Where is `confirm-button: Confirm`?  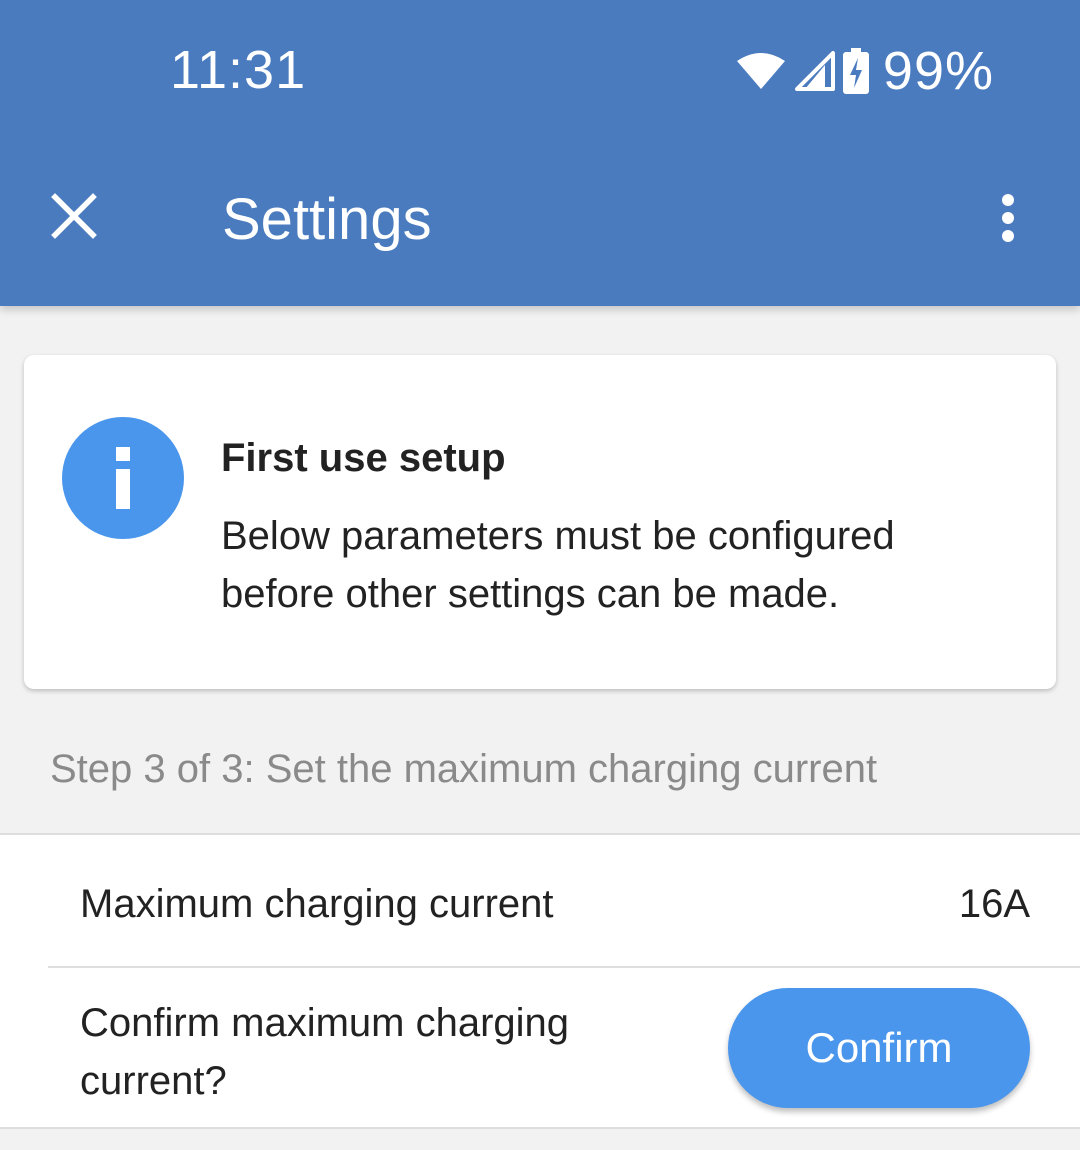
confirm-button: Confirm is located at coordinates (879, 1048).